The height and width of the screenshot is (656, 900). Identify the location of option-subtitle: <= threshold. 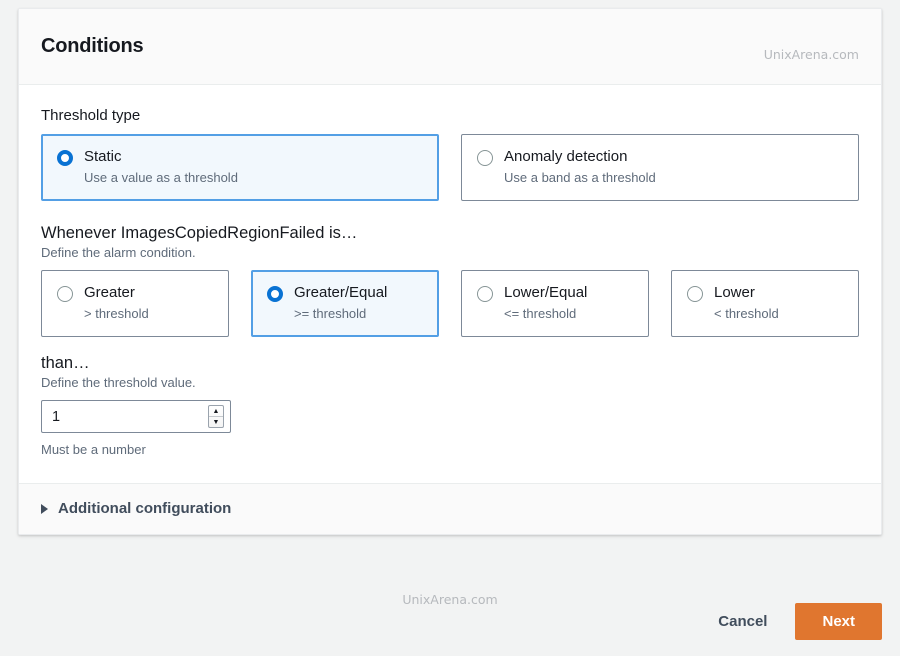
(540, 314).